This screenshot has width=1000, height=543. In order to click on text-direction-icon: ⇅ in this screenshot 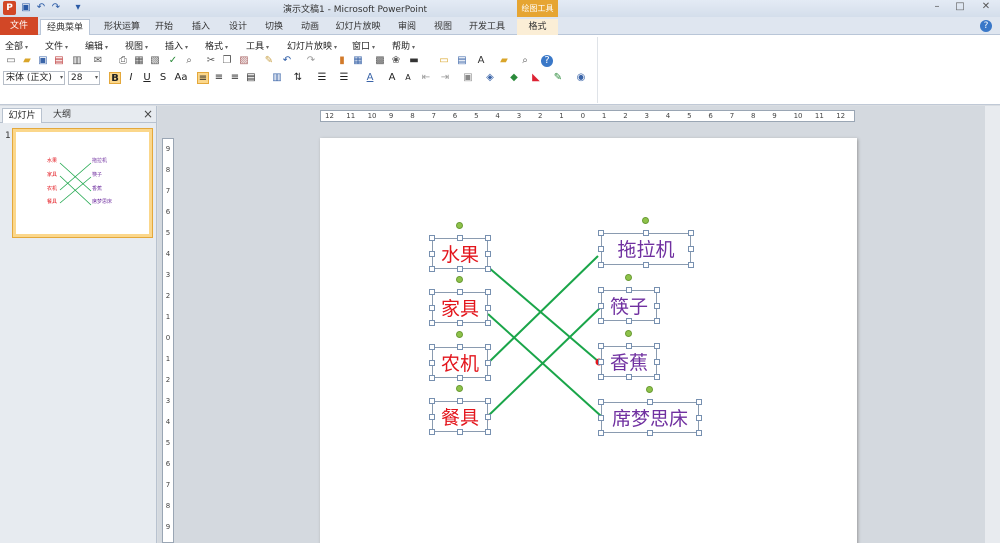, I will do `click(298, 78)`.